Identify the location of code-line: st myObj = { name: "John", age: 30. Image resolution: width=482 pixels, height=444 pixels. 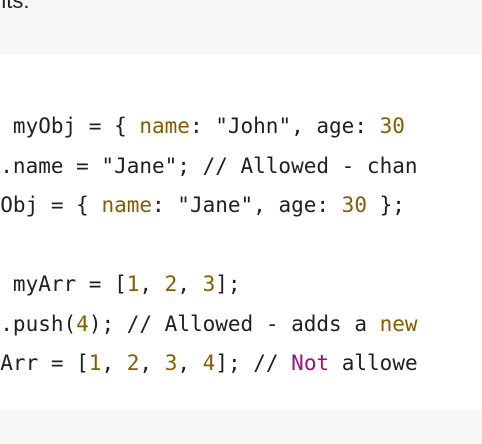
(209, 127).